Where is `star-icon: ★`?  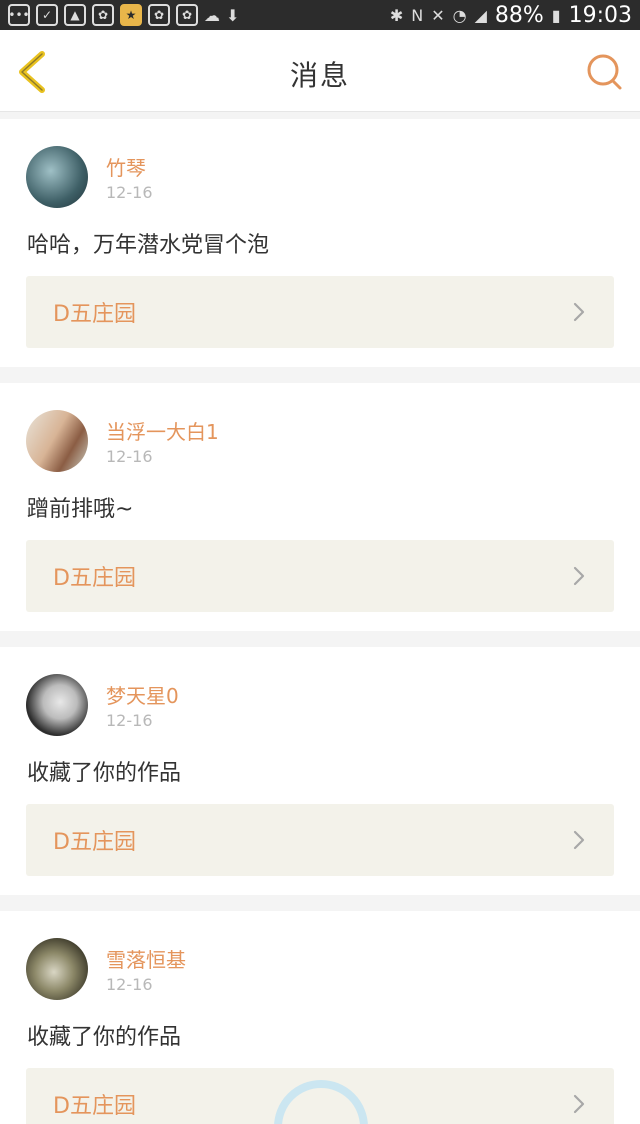 star-icon: ★ is located at coordinates (131, 15).